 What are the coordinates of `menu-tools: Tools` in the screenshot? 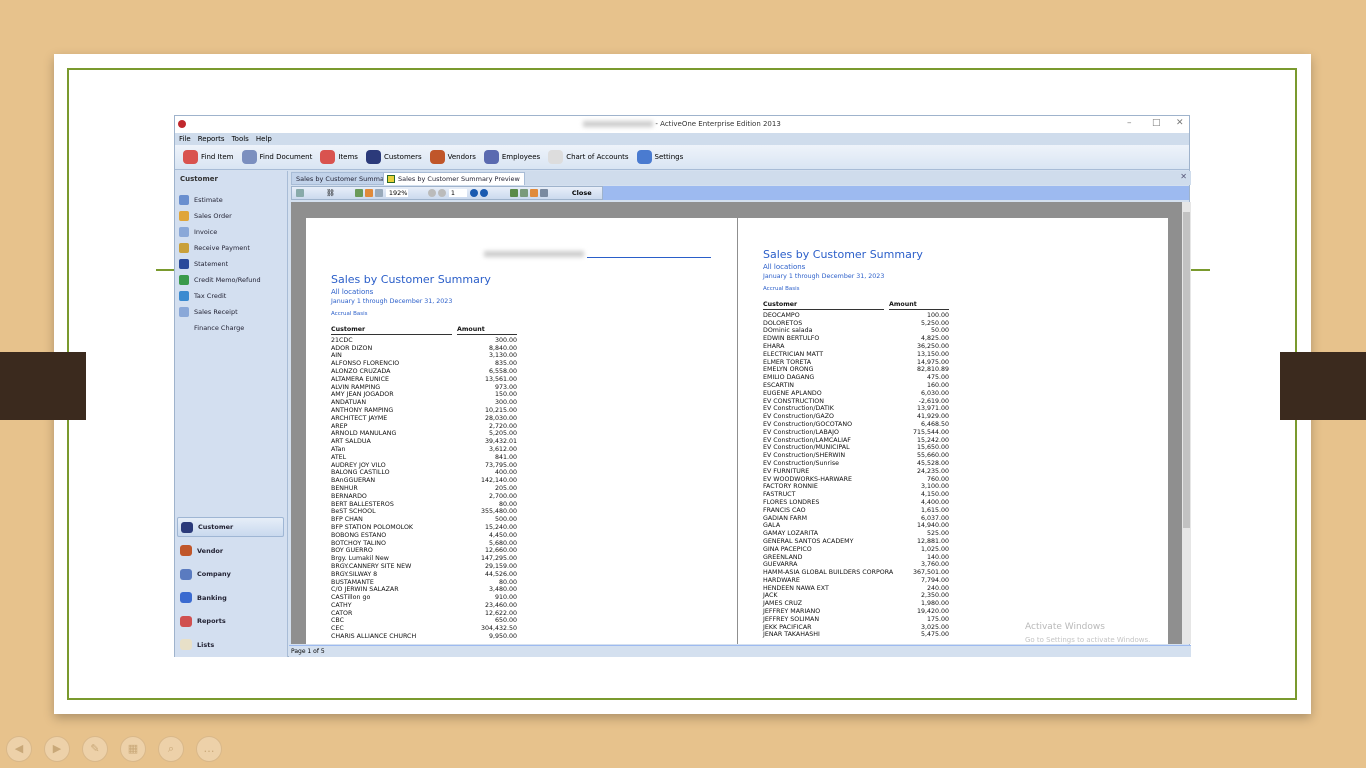 It's located at (240, 139).